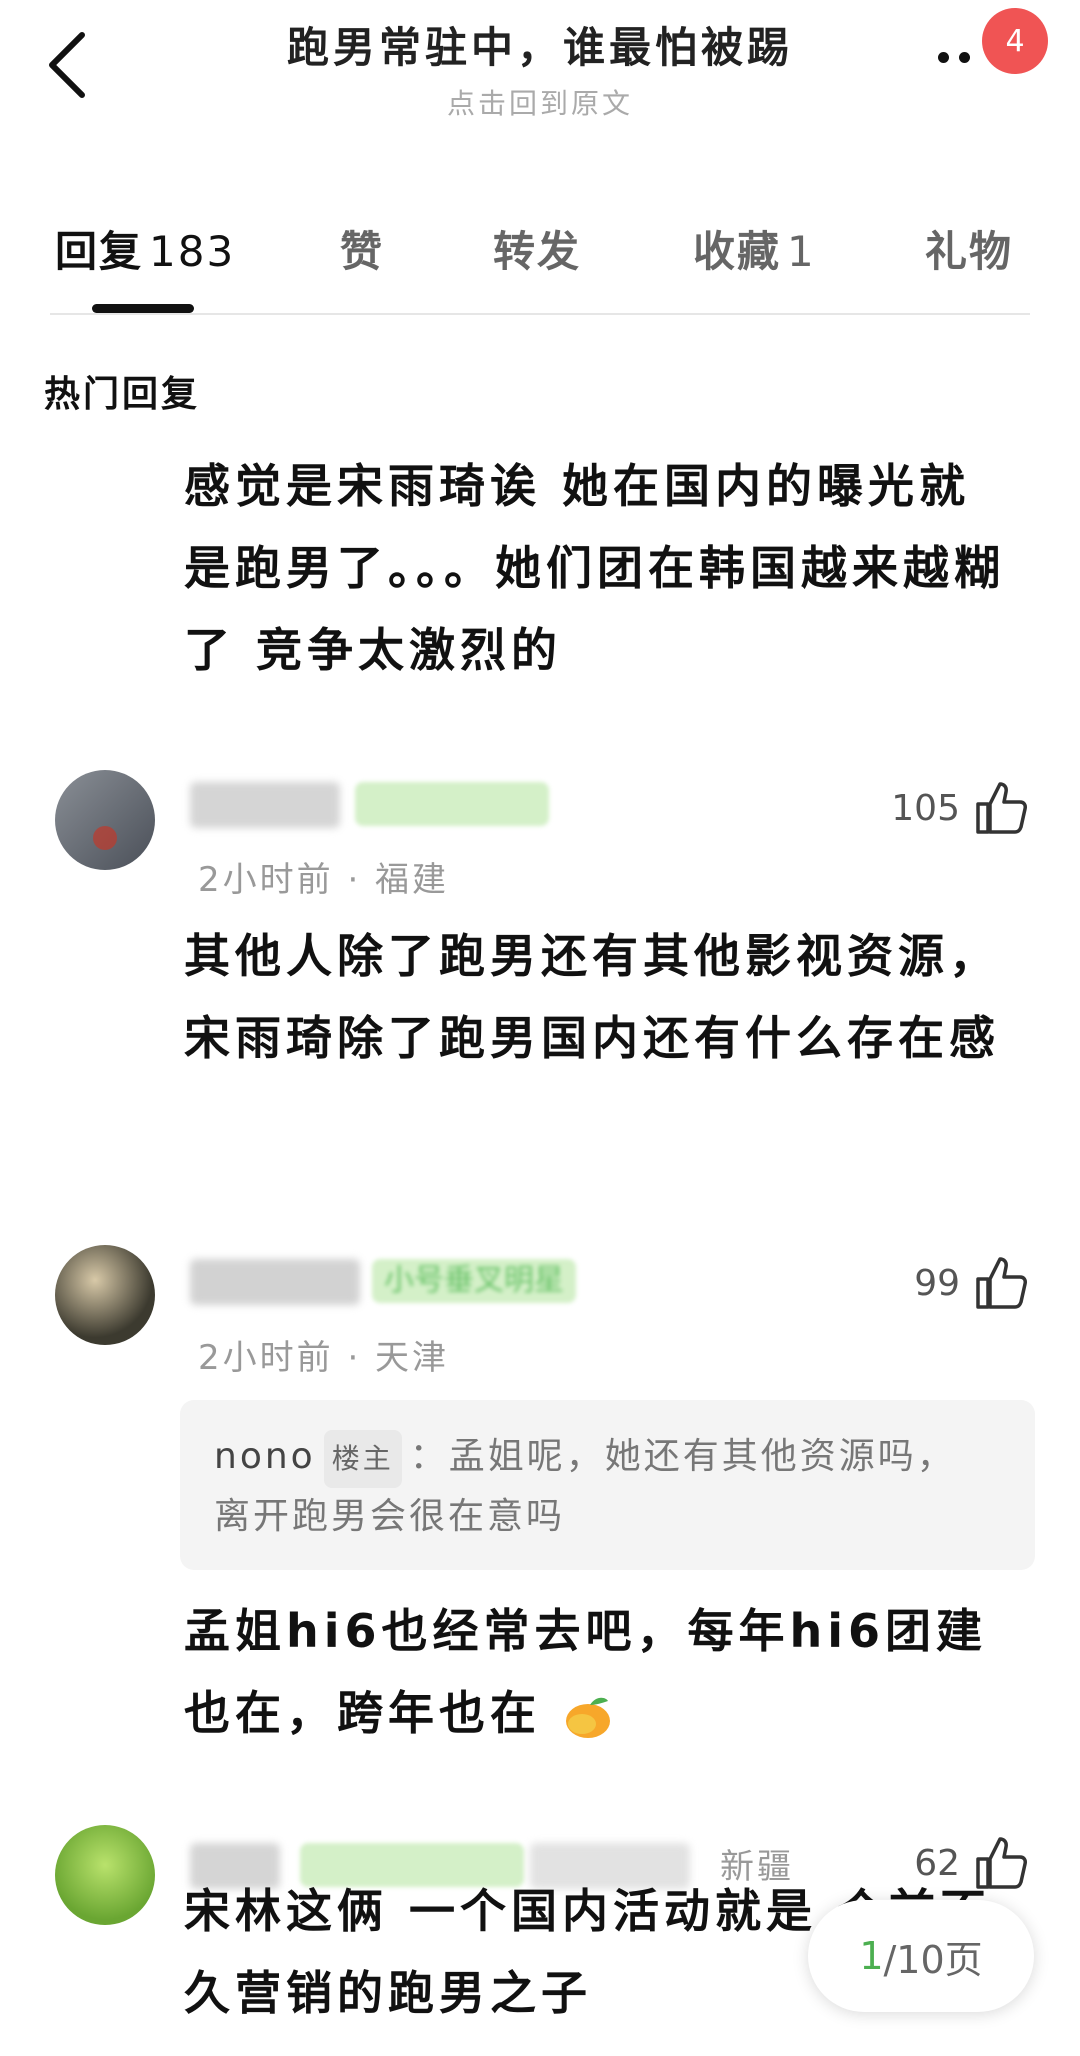  I want to click on tab-favorites: 收藏 1, so click(754, 248).